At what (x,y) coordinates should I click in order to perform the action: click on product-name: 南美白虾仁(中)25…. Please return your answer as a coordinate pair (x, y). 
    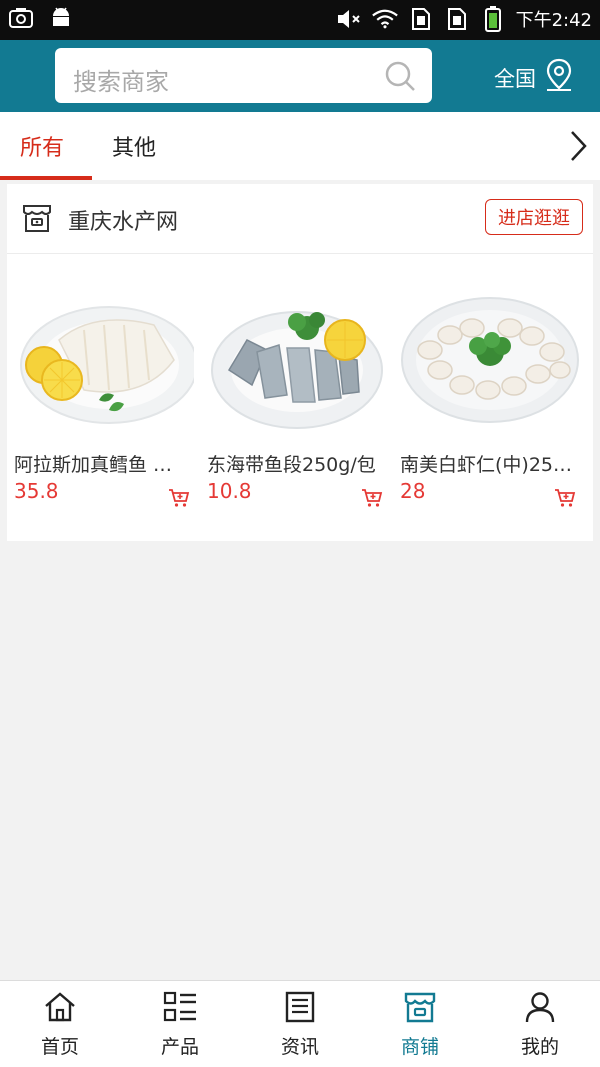
    Looking at the image, I should click on (491, 463).